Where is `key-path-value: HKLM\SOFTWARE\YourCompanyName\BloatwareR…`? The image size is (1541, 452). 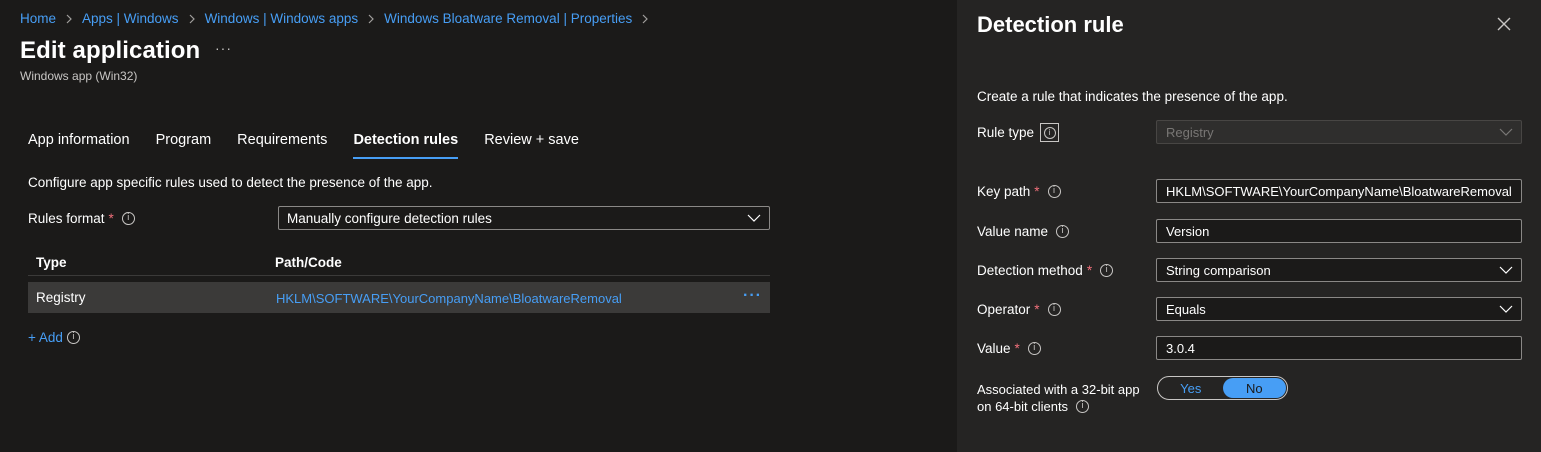 key-path-value: HKLM\SOFTWARE\YourCompanyName\BloatwareR… is located at coordinates (1339, 191).